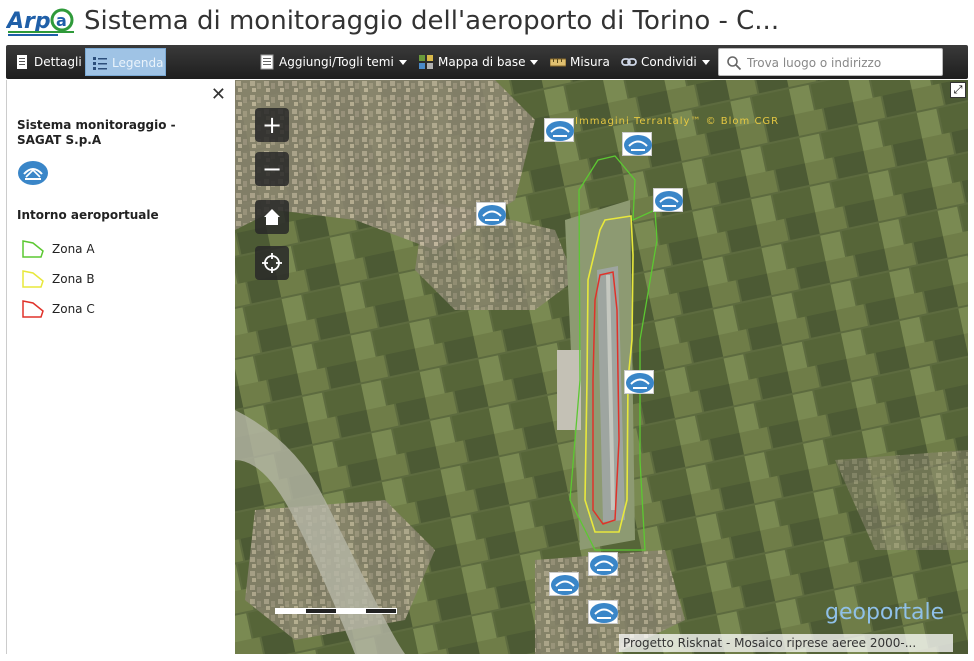  I want to click on zone-c-polygon-icon, so click(33, 309).